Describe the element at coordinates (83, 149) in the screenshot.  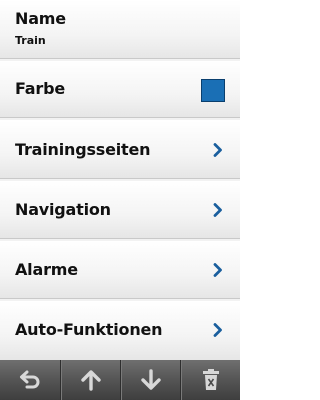
I see `training-pages-label: Trainingsseiten` at that location.